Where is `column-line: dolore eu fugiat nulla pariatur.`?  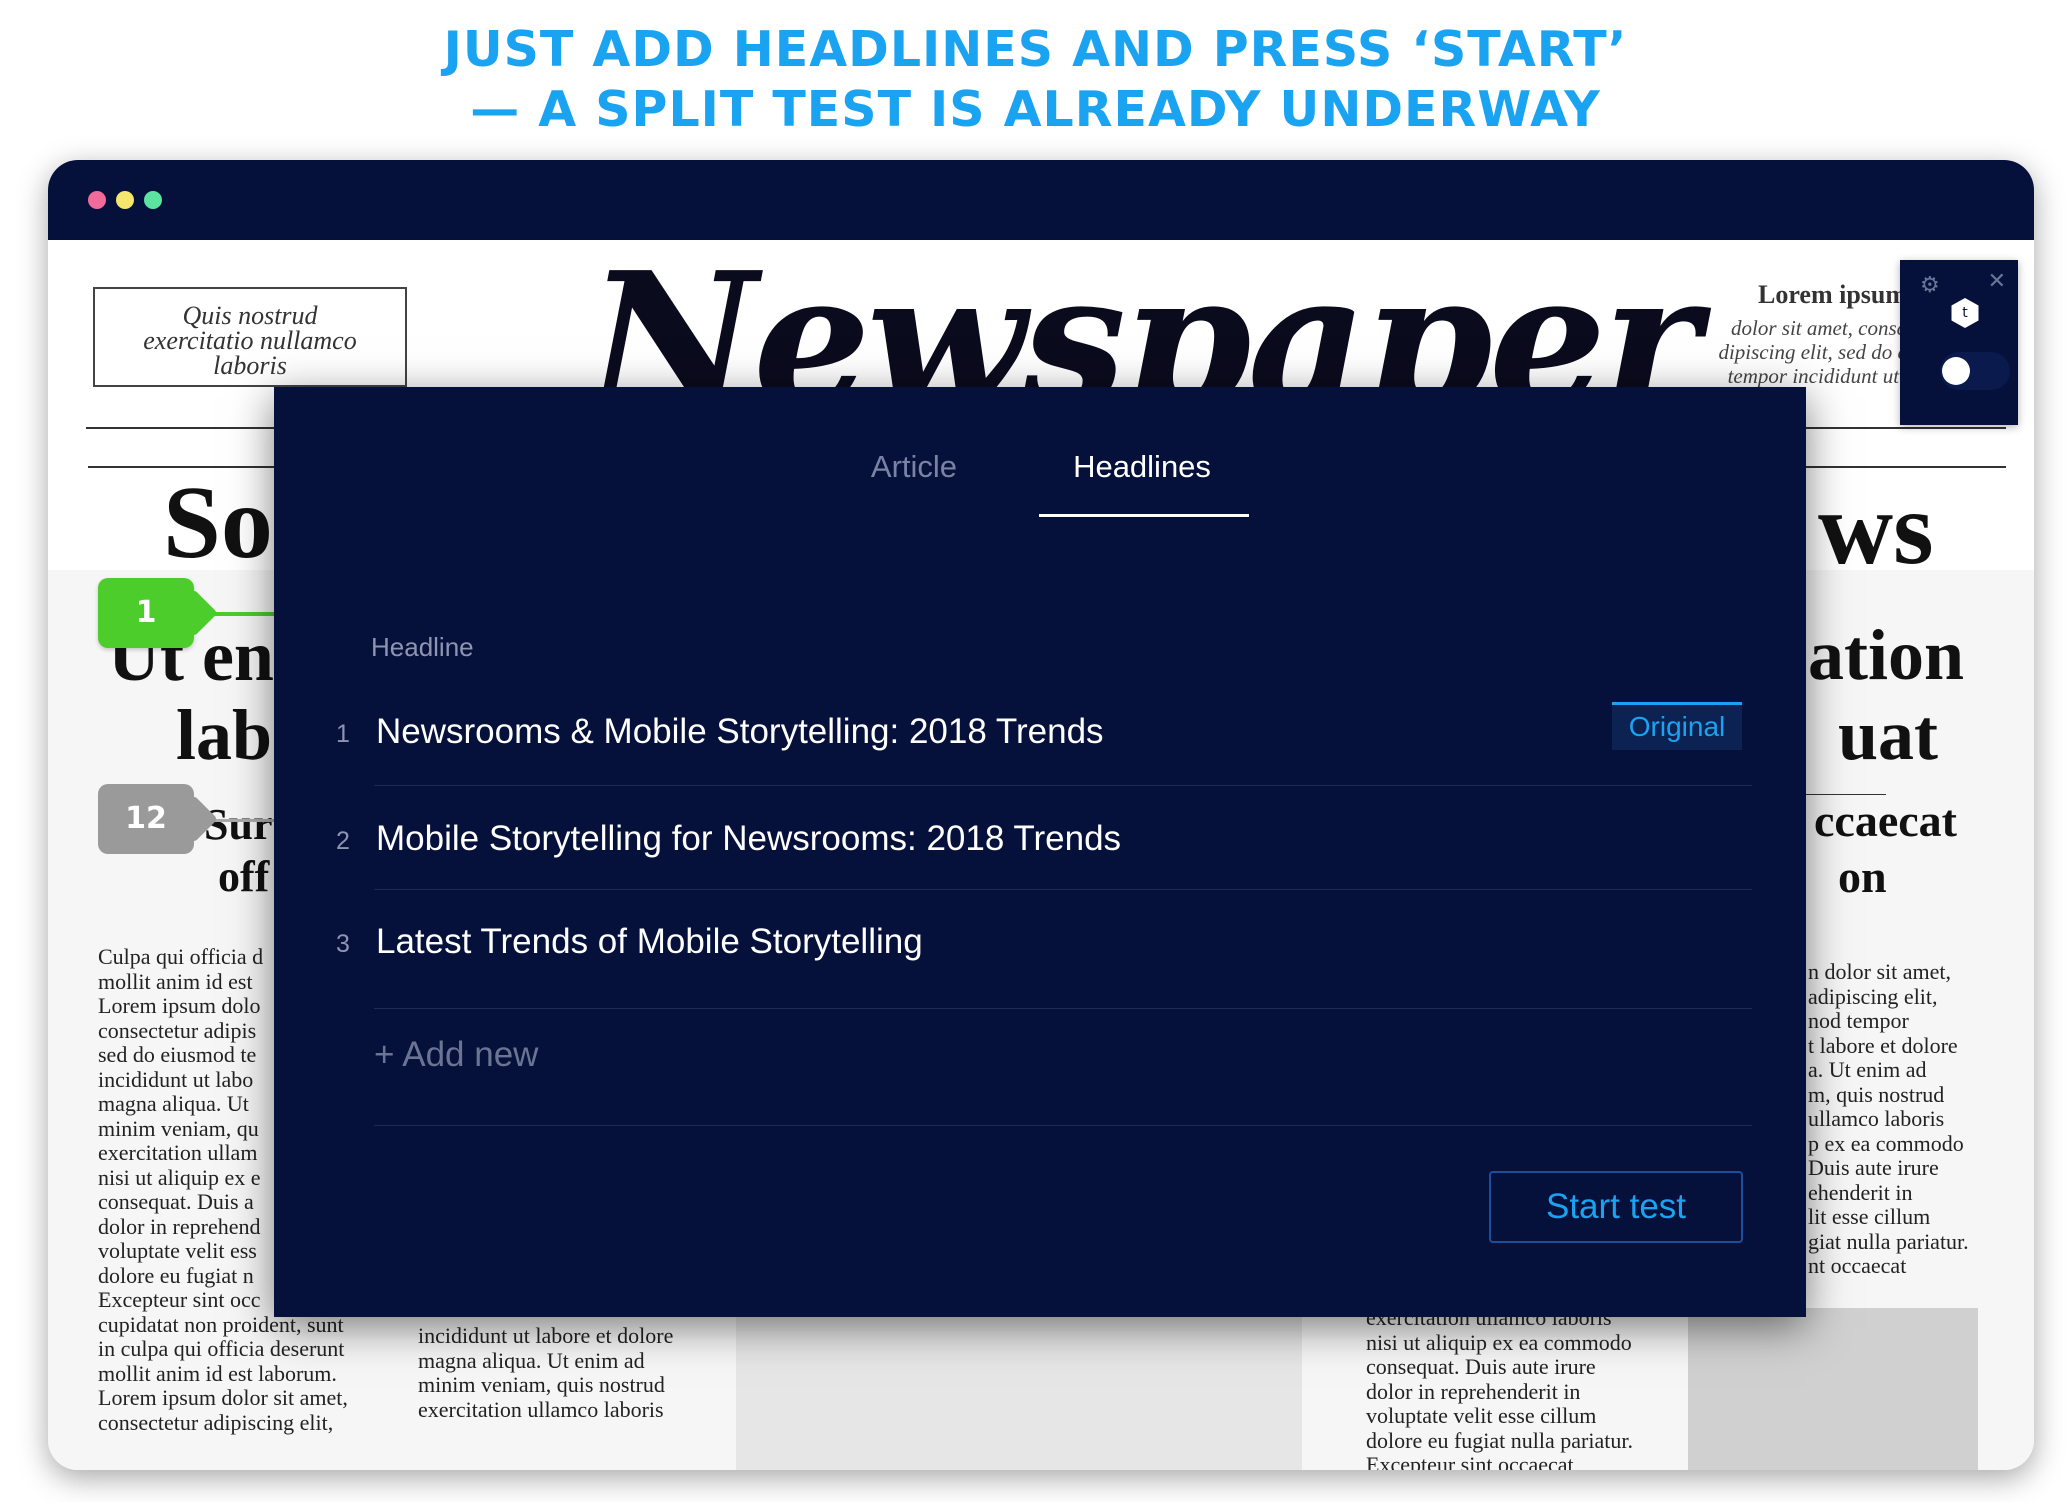 column-line: dolore eu fugiat nulla pariatur. is located at coordinates (1499, 1440).